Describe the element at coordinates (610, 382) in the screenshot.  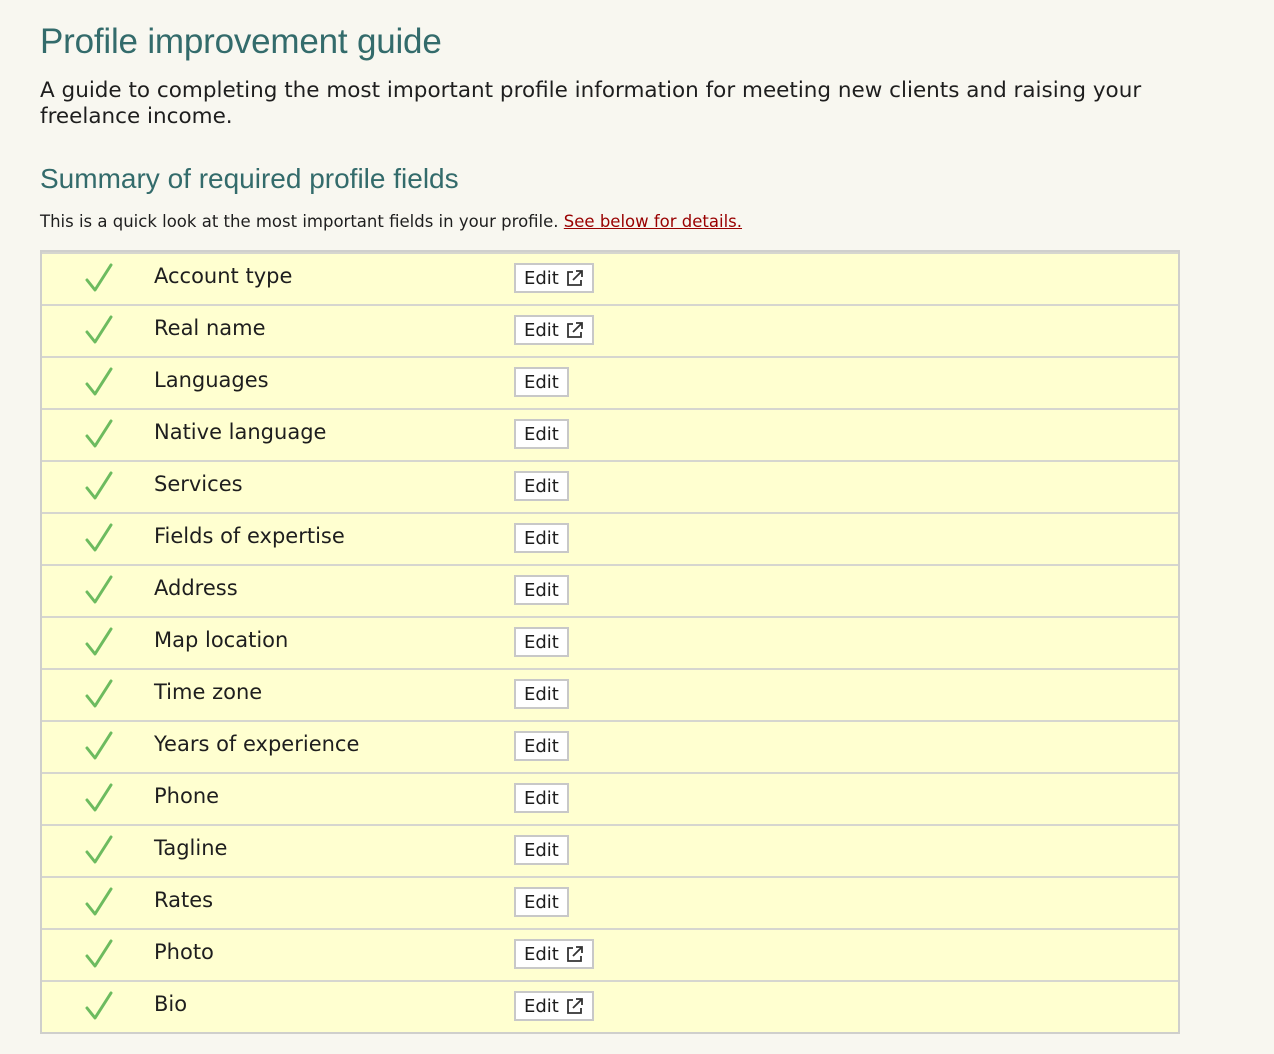
I see `field-row-languages: Languages Edit` at that location.